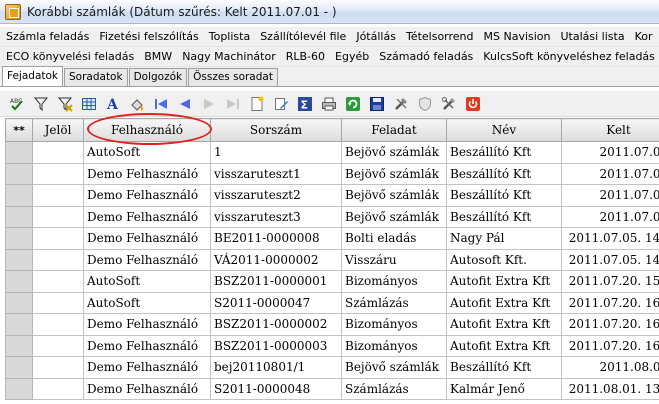 This screenshot has height=404, width=659. I want to click on tab-fejadatok: Fejadatok, so click(32, 76).